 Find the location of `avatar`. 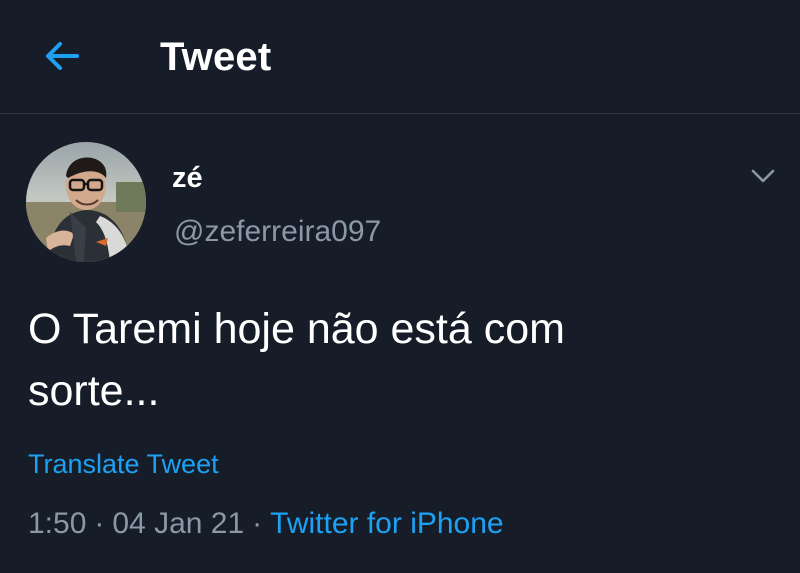

avatar is located at coordinates (86, 202).